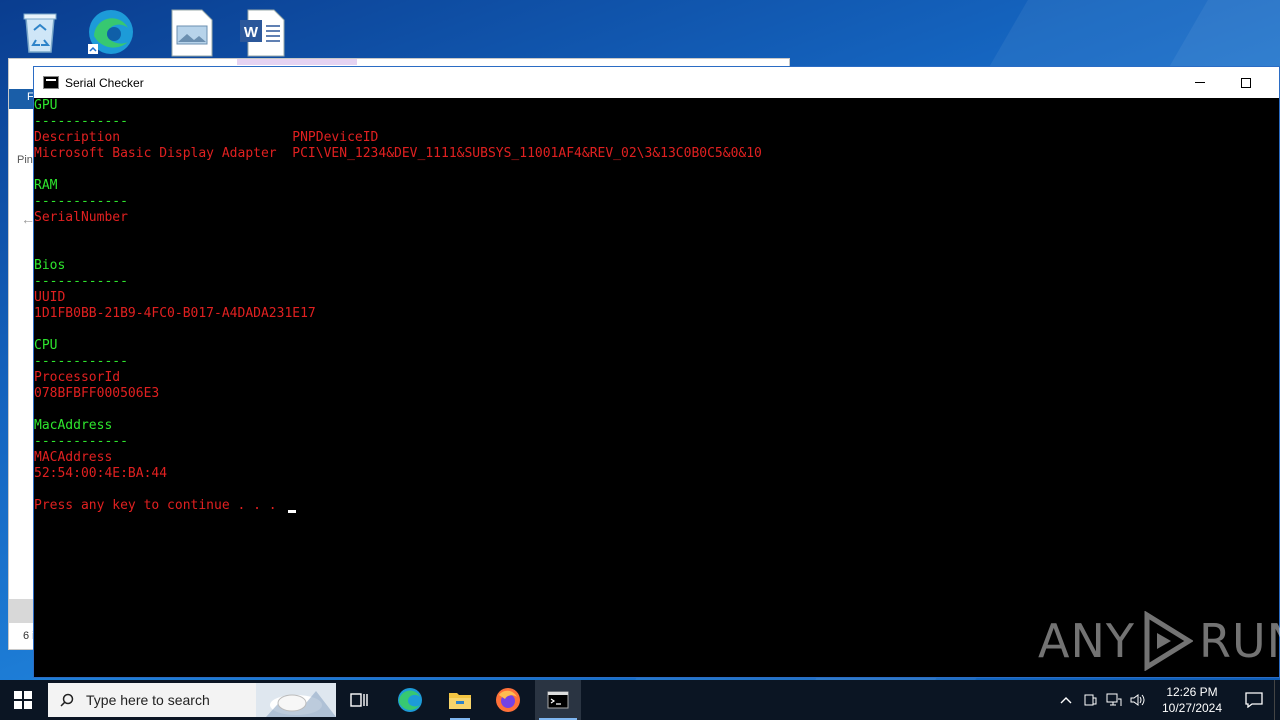 Image resolution: width=1280 pixels, height=720 pixels. I want to click on firefox-icon, so click(508, 700).